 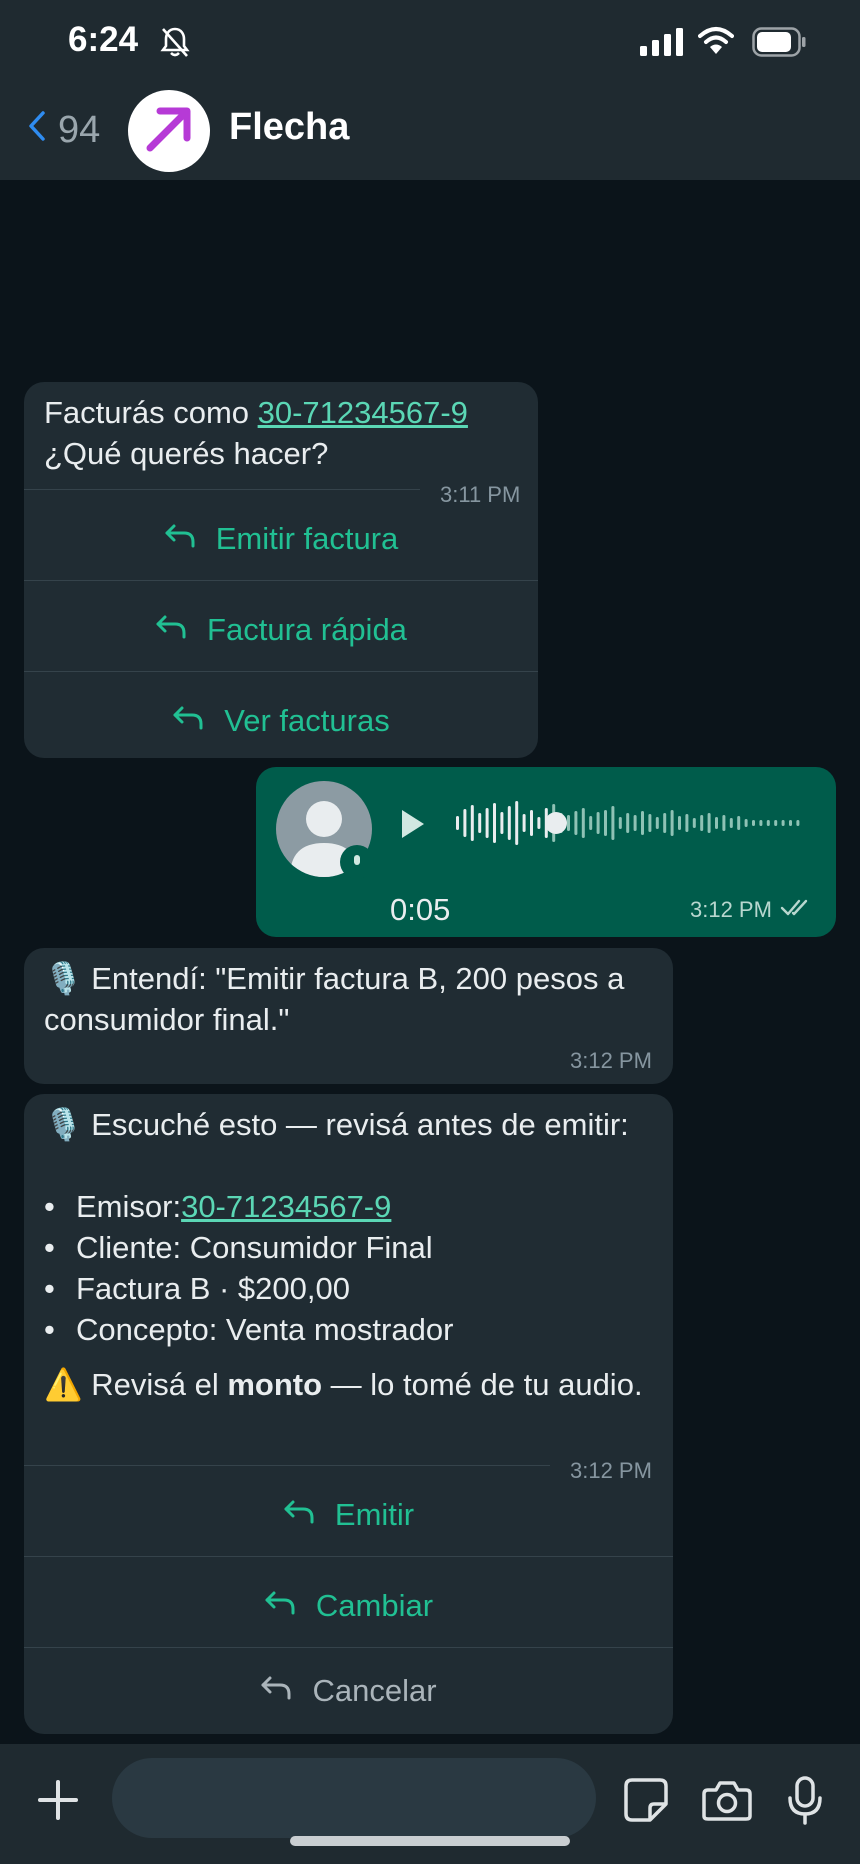 What do you see at coordinates (637, 823) in the screenshot?
I see `audio-waveform` at bounding box center [637, 823].